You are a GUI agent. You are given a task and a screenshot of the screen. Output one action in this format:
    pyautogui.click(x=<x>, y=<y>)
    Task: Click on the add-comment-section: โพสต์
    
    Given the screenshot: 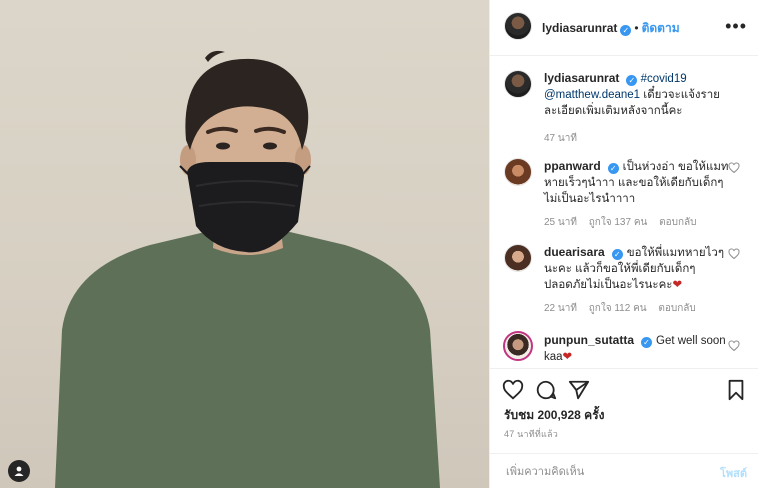 What is the action you would take?
    pyautogui.click(x=624, y=471)
    